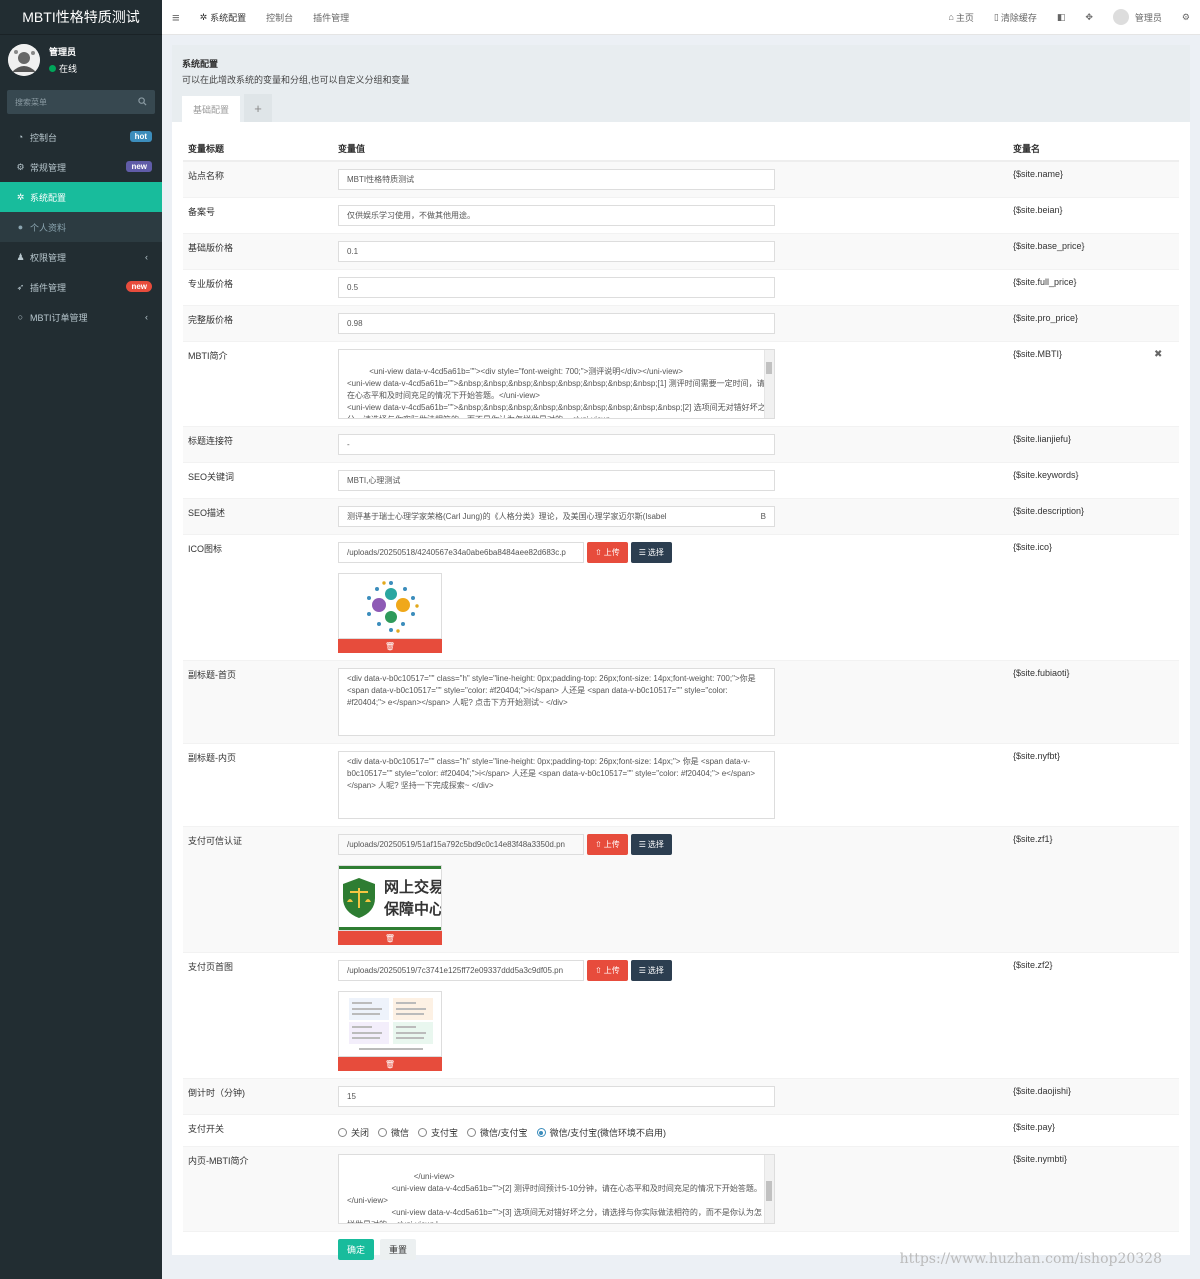  I want to click on pay-radio-wechat: 微信, so click(393, 1132).